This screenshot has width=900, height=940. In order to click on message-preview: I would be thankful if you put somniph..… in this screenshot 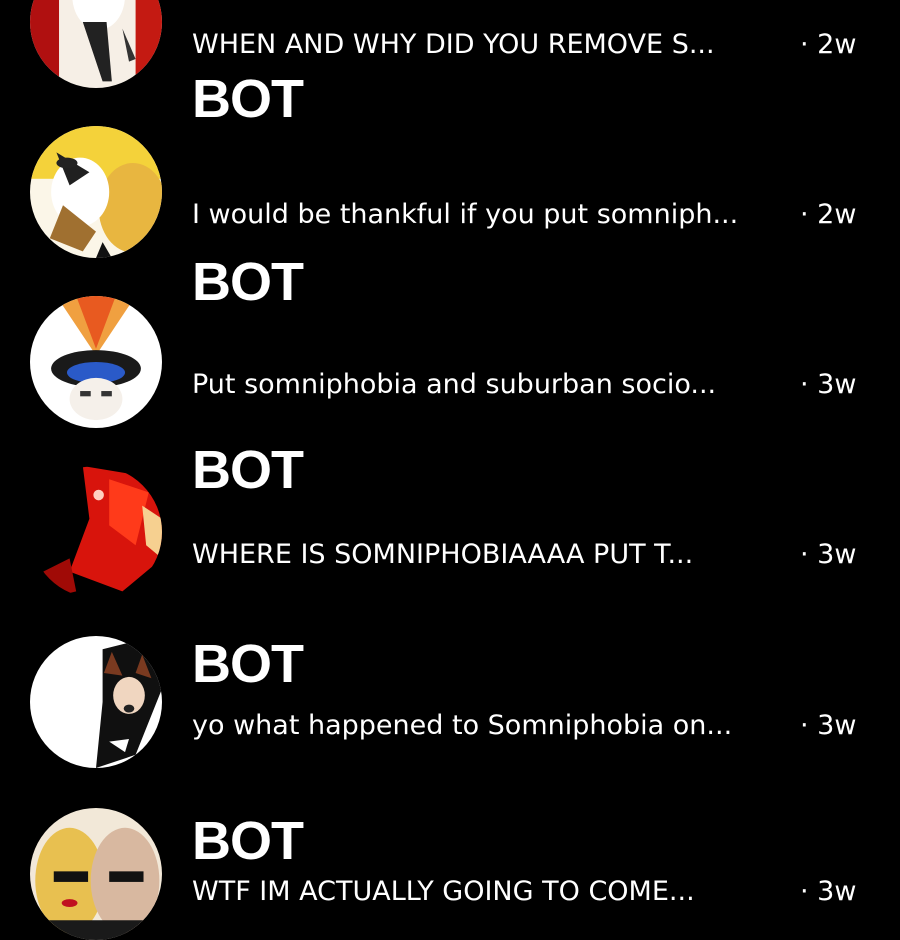, I will do `click(465, 214)`.